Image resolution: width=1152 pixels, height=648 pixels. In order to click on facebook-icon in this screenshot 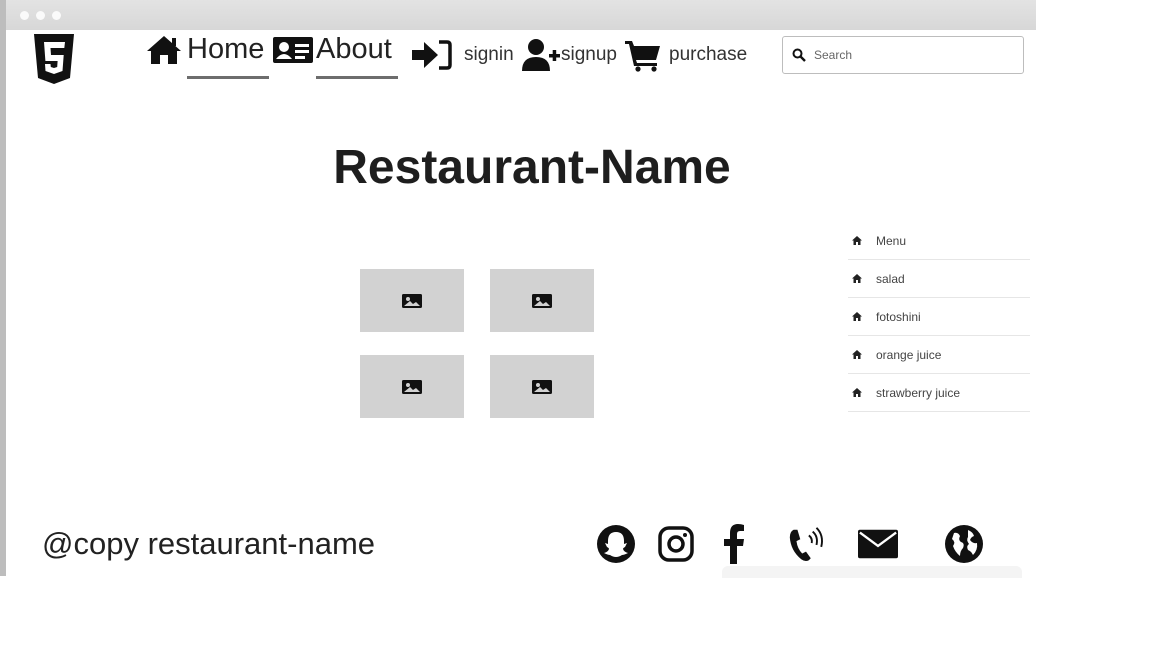, I will do `click(734, 544)`.